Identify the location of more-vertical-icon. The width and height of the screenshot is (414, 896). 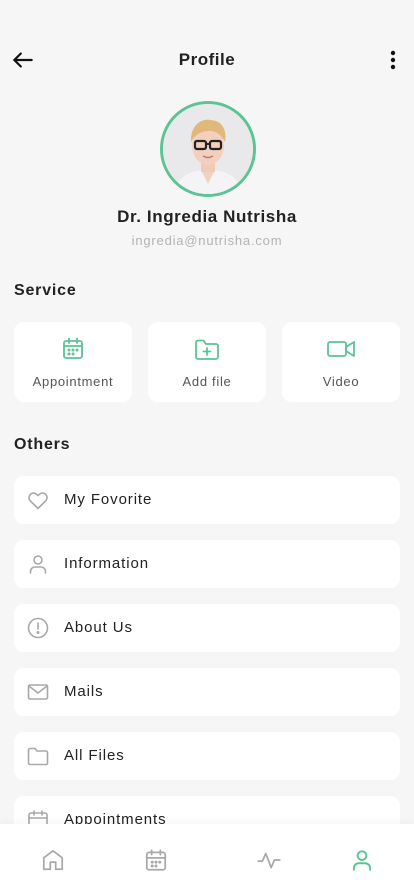
(393, 60).